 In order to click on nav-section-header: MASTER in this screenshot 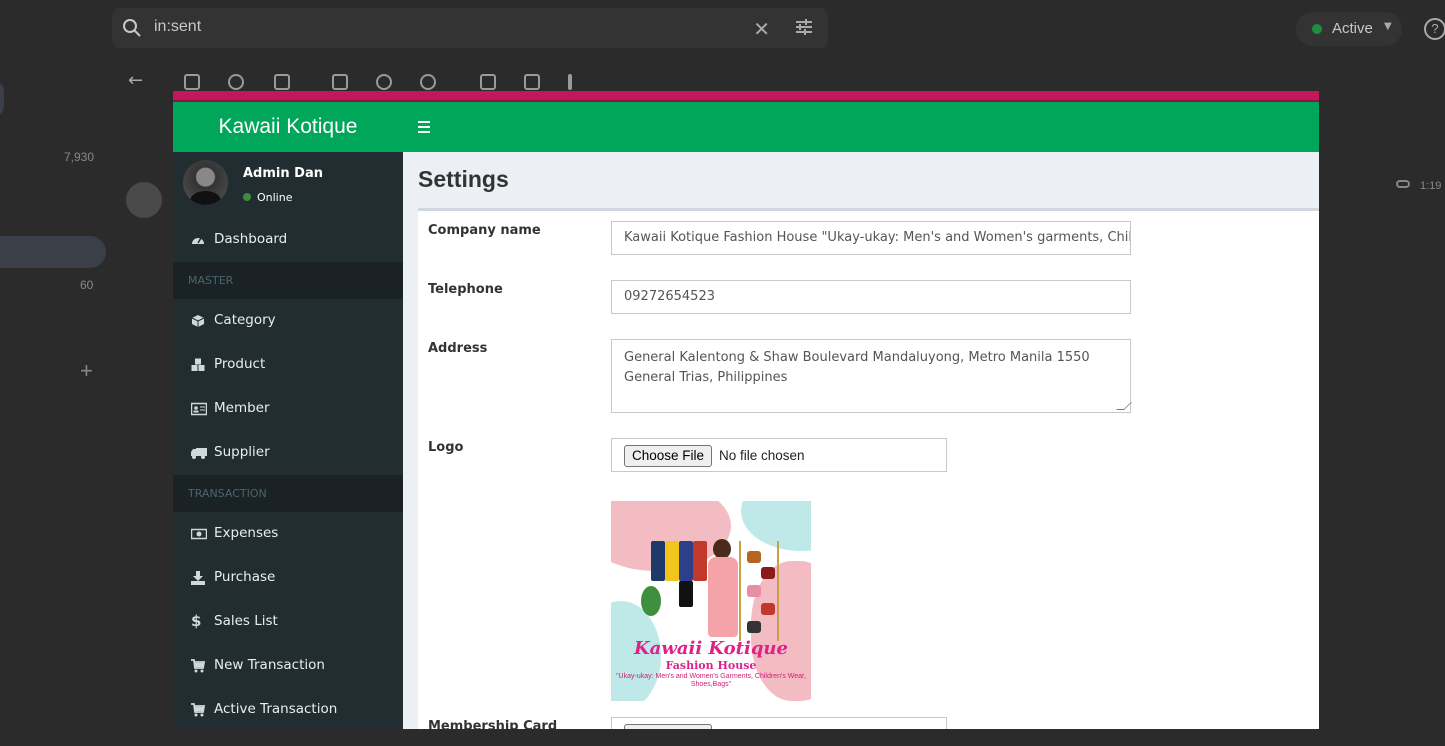, I will do `click(288, 280)`.